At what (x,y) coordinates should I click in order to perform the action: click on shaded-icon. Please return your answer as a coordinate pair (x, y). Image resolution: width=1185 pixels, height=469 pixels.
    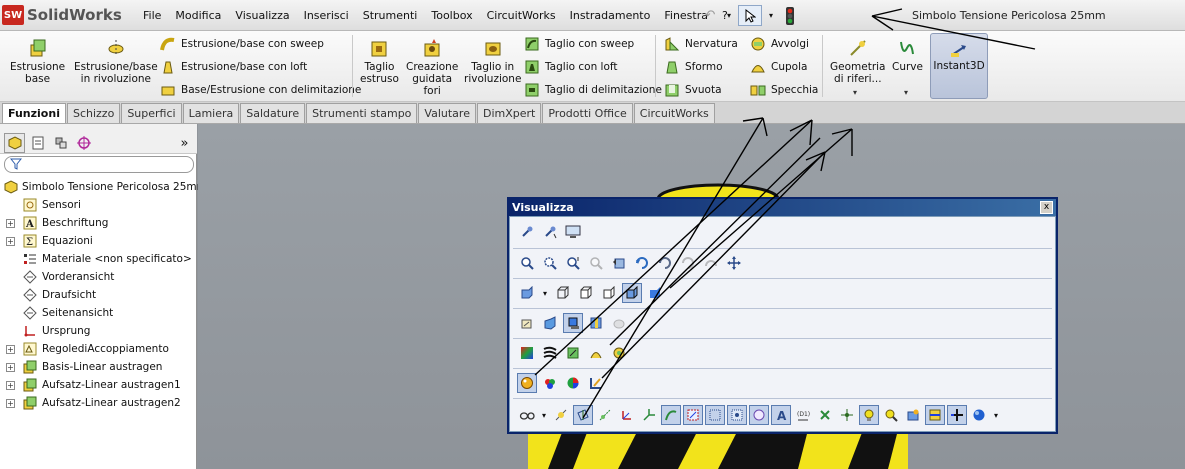
    Looking at the image, I should click on (655, 293).